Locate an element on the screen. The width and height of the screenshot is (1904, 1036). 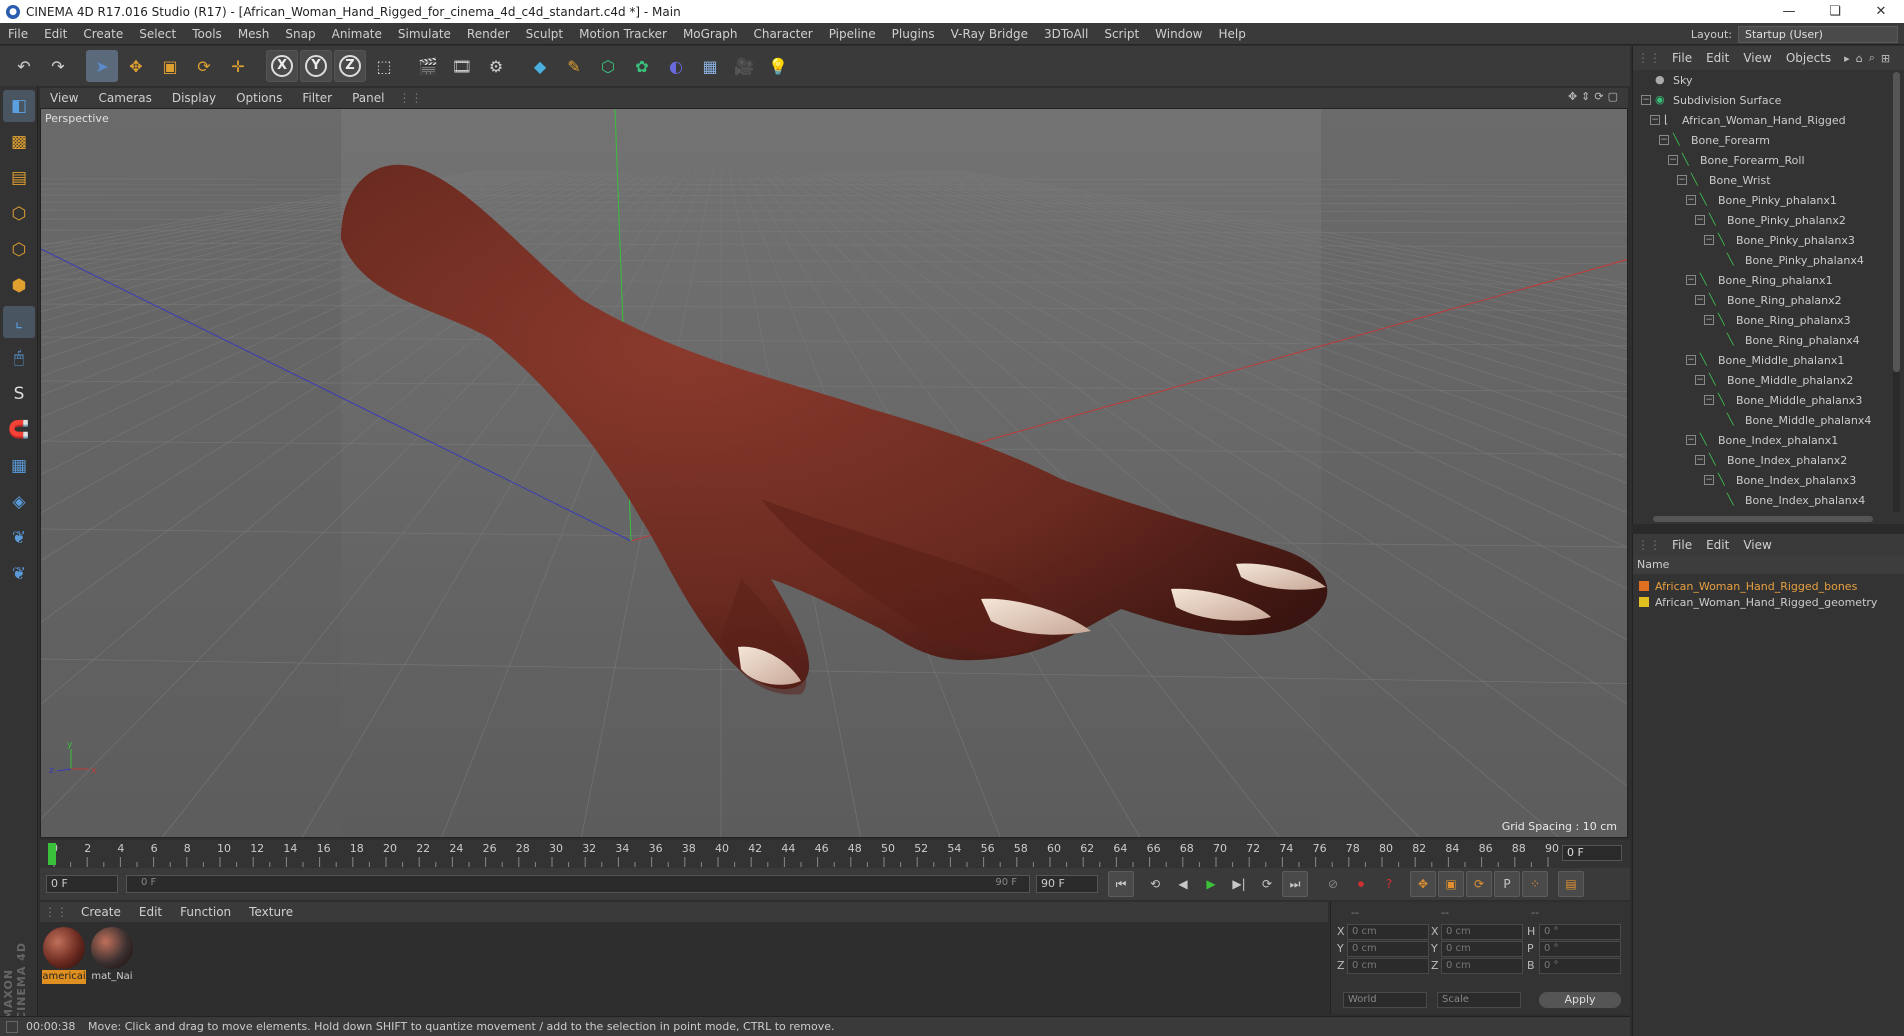
material-menu-edit: Edit is located at coordinates (150, 912).